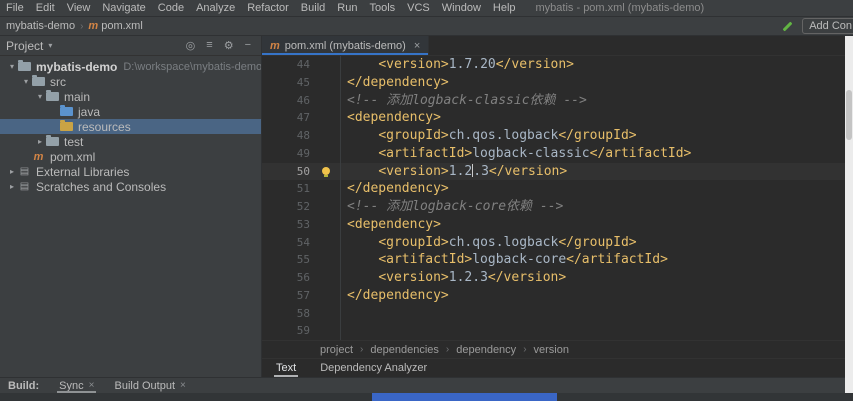  What do you see at coordinates (303, 224) in the screenshot?
I see `line-number: 53` at bounding box center [303, 224].